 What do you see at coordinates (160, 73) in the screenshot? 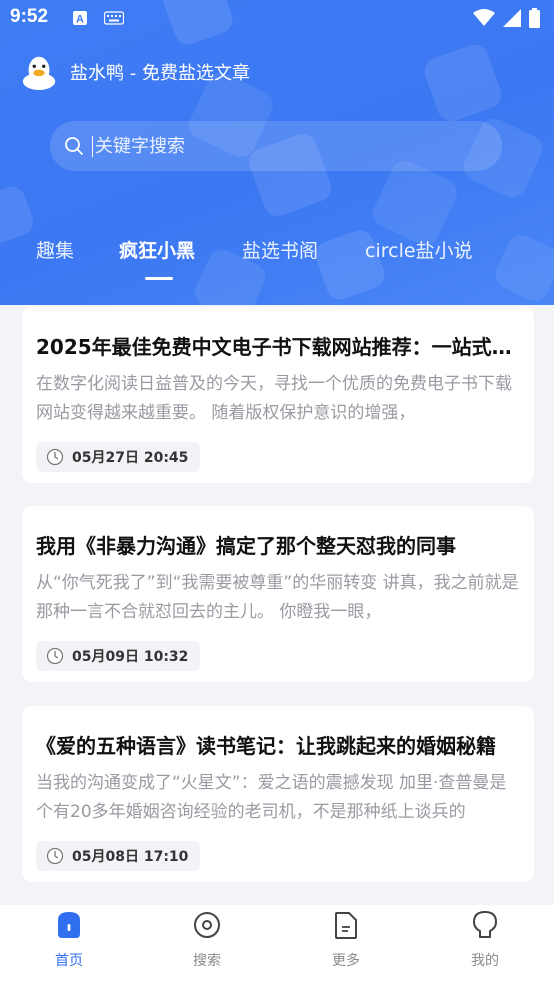
I see `app-title: 盐水鸭 - 免费盐选文章` at bounding box center [160, 73].